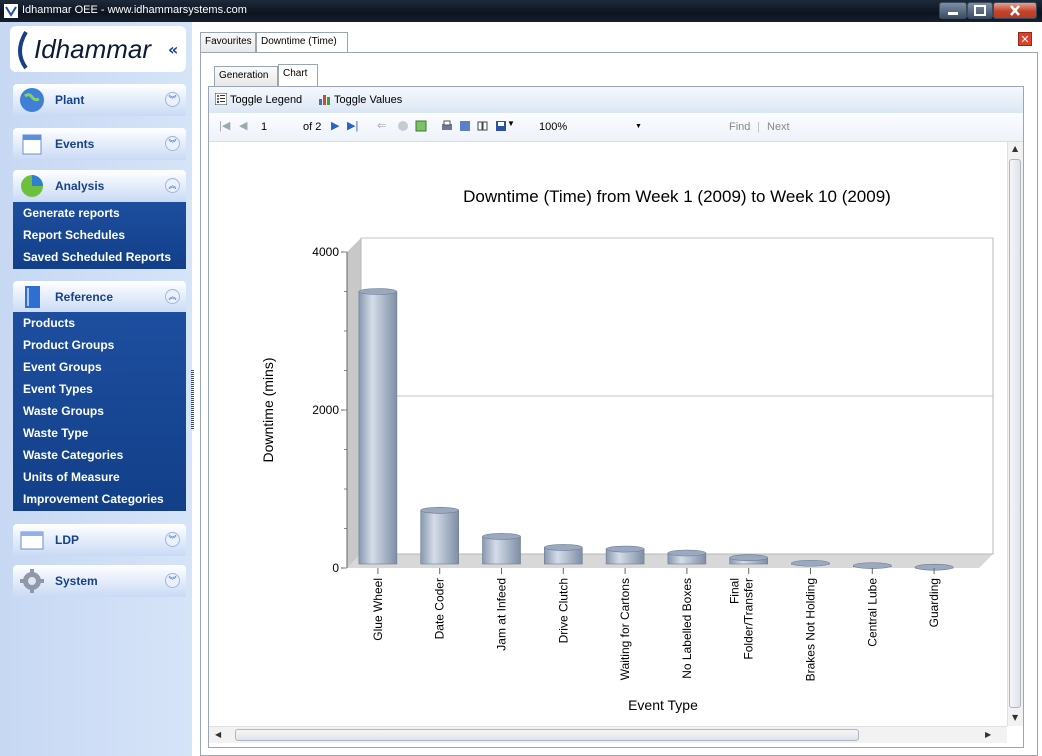 Image resolution: width=1042 pixels, height=756 pixels. Describe the element at coordinates (381, 125) in the screenshot. I see `back-icon: ⇐` at that location.